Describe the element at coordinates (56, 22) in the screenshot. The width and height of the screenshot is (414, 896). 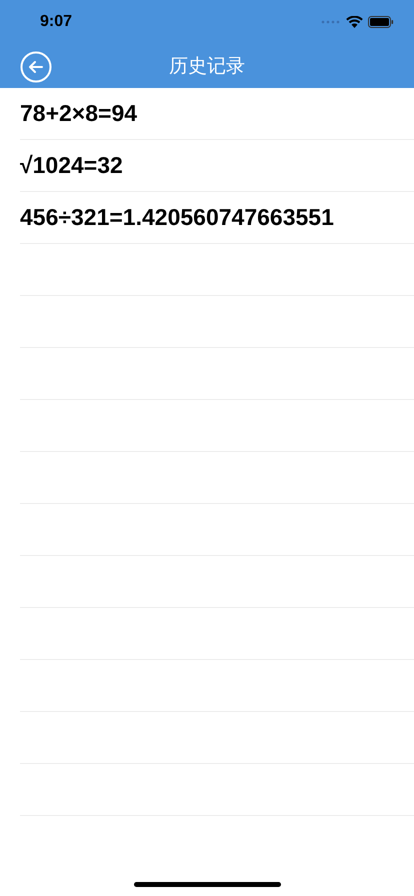
I see `status-time: 9:07` at that location.